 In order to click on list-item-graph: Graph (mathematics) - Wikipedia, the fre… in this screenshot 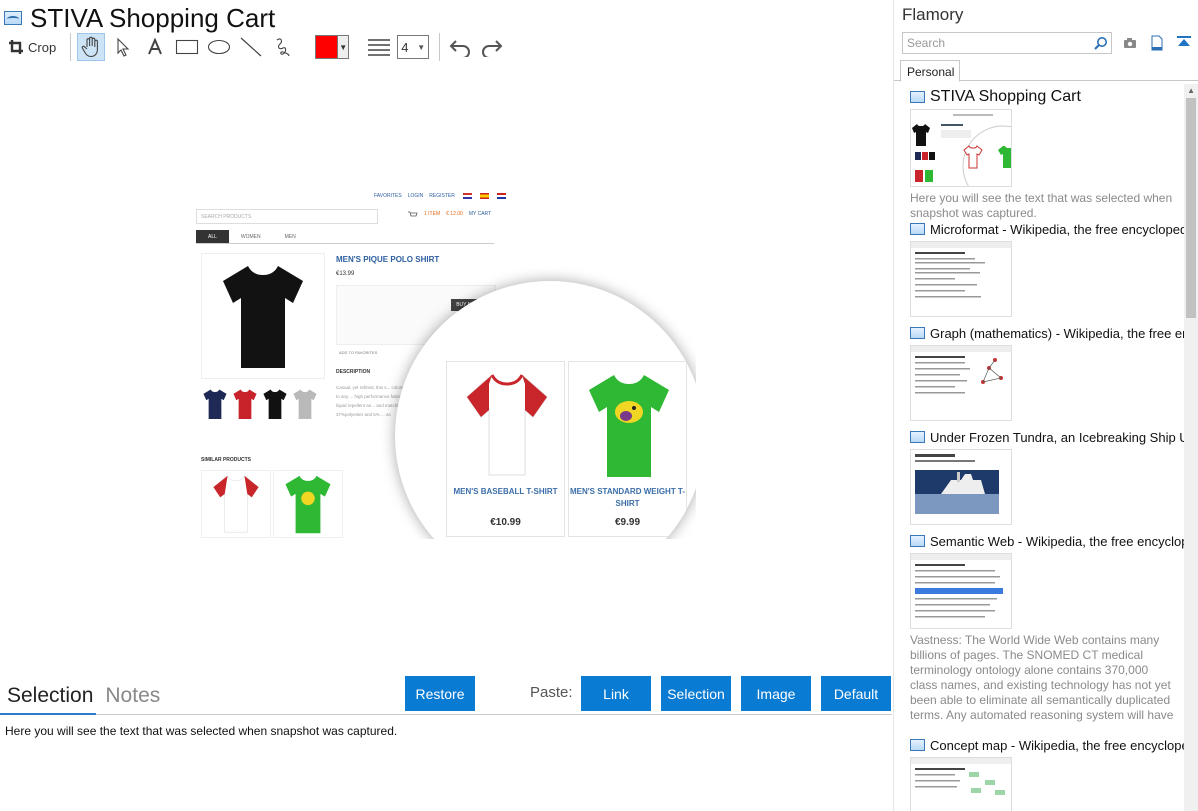, I will do `click(1047, 372)`.